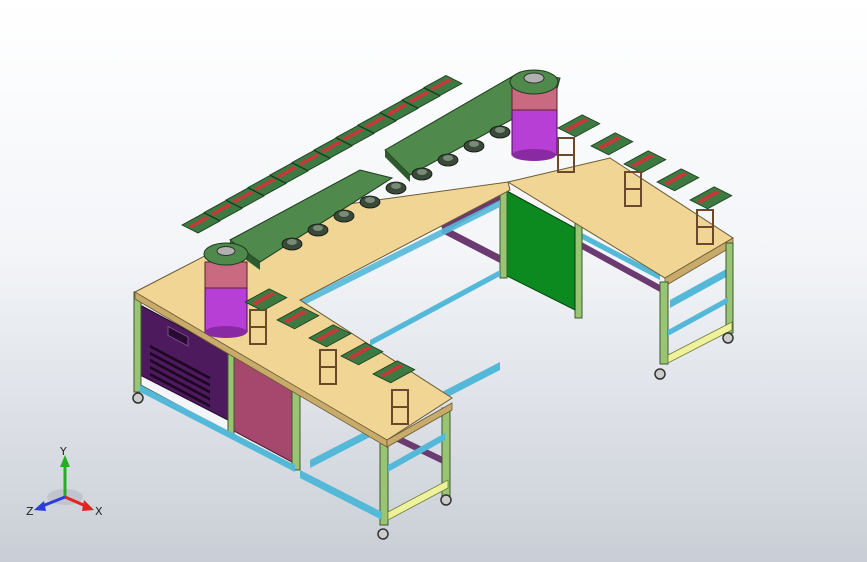  Describe the element at coordinates (40, 506) in the screenshot. I see `z-arrow-icon` at that location.